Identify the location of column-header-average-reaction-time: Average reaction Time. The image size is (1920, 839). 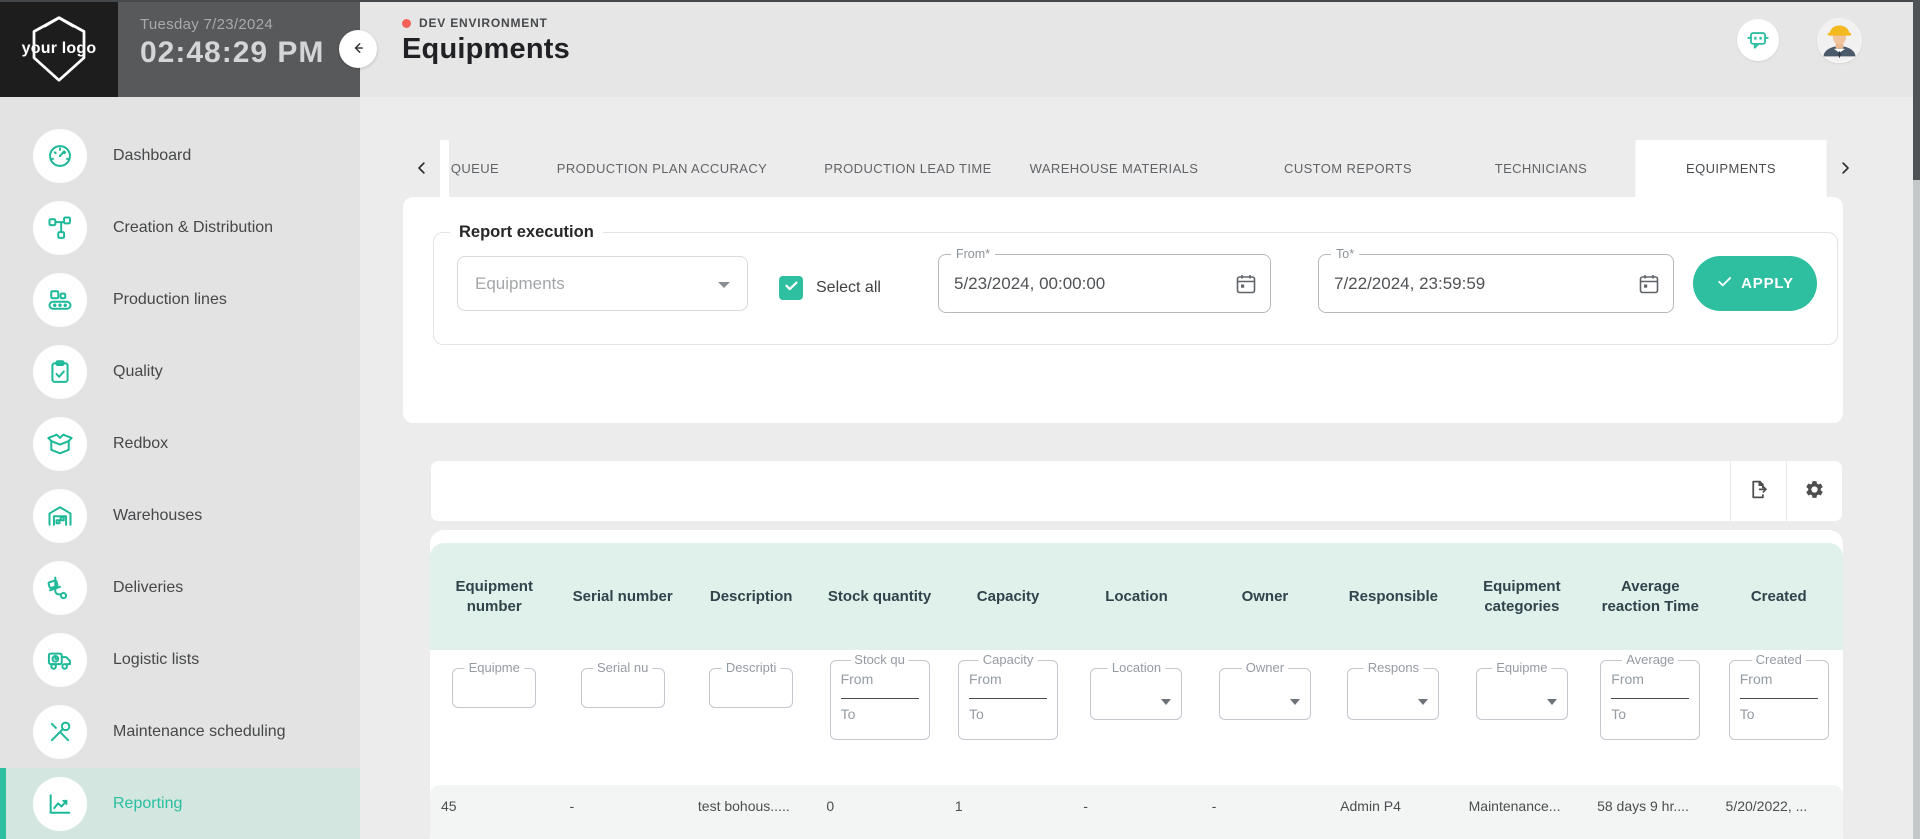
(1650, 596).